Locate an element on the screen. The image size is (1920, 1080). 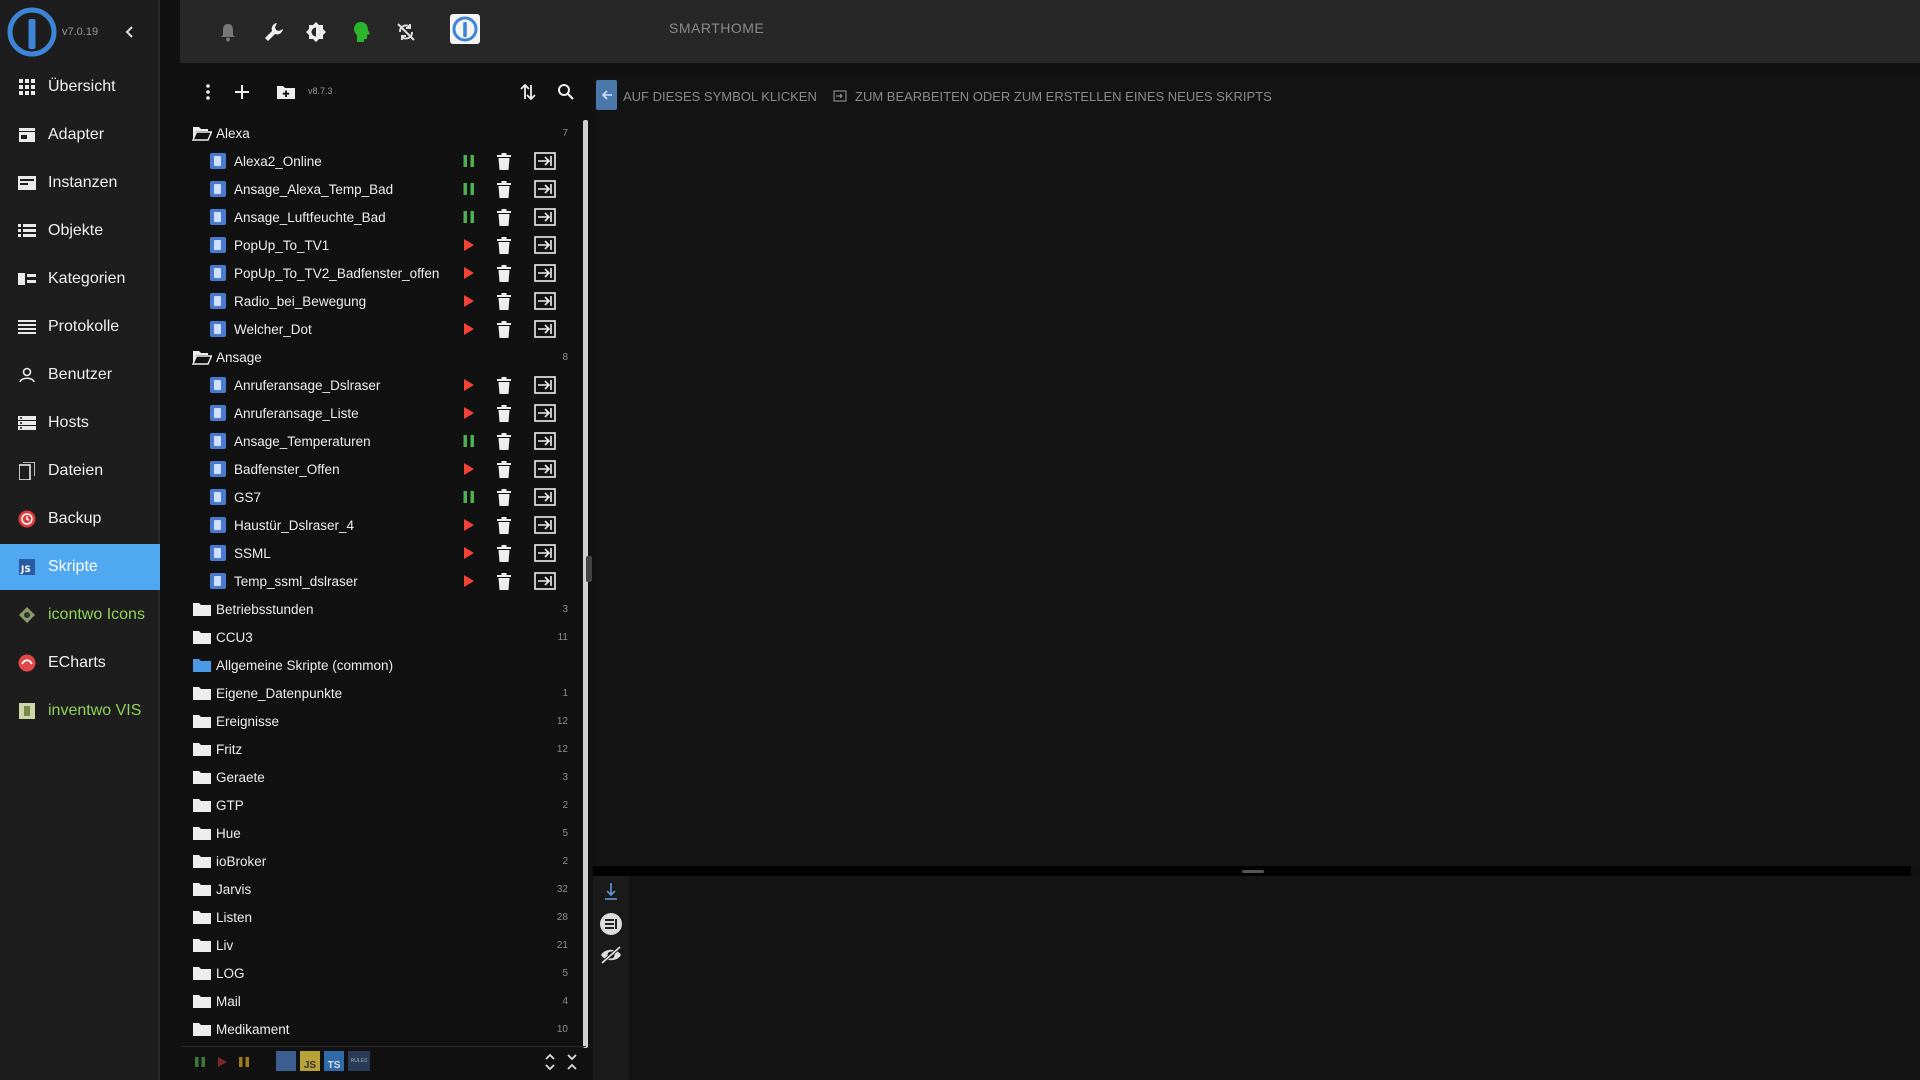
pause-all-orange-icon is located at coordinates (244, 1062).